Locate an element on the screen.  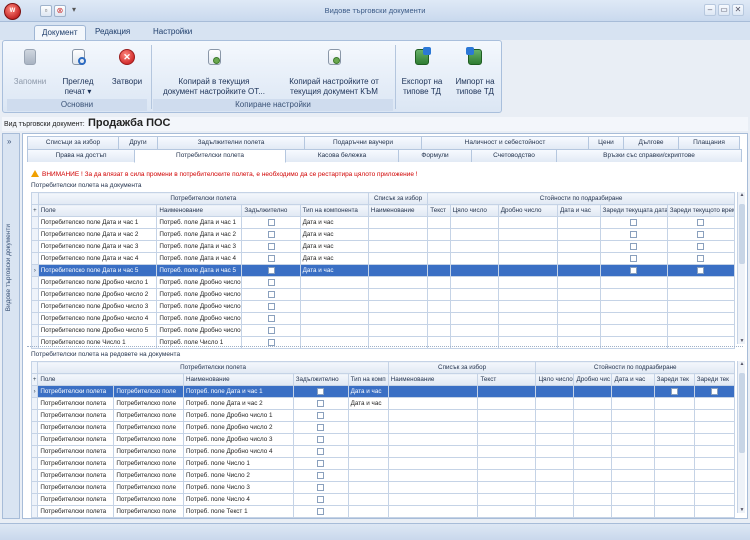
col-text: Текст is located at coordinates (507, 379).